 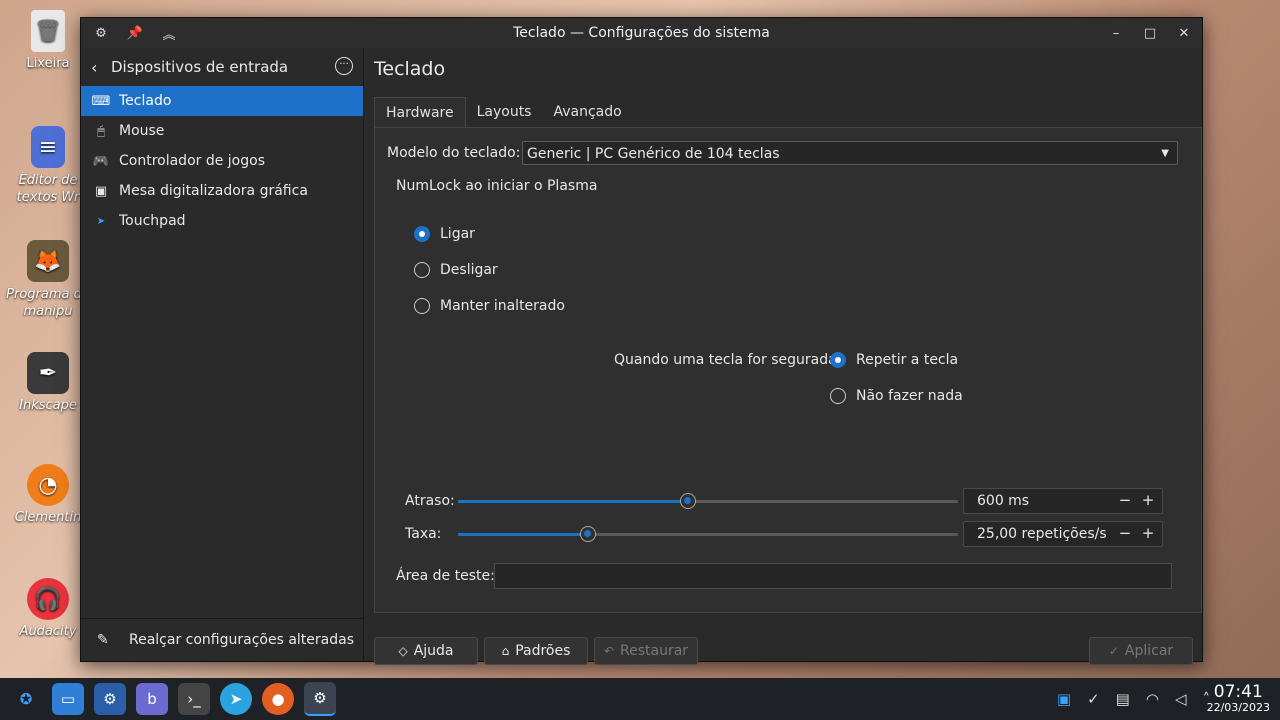 What do you see at coordinates (48, 261) in the screenshot?
I see `gimp-icon: 🦊` at bounding box center [48, 261].